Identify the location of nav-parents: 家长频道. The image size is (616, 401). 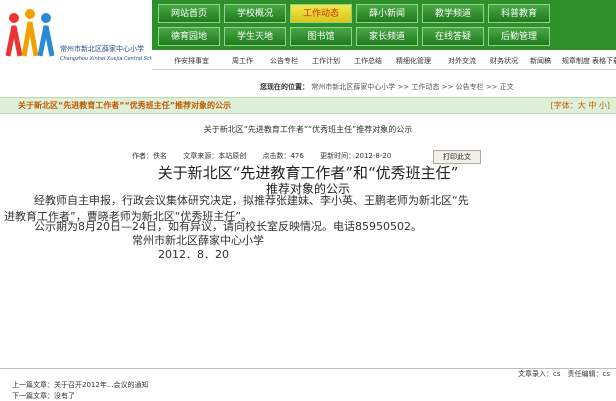
(387, 36).